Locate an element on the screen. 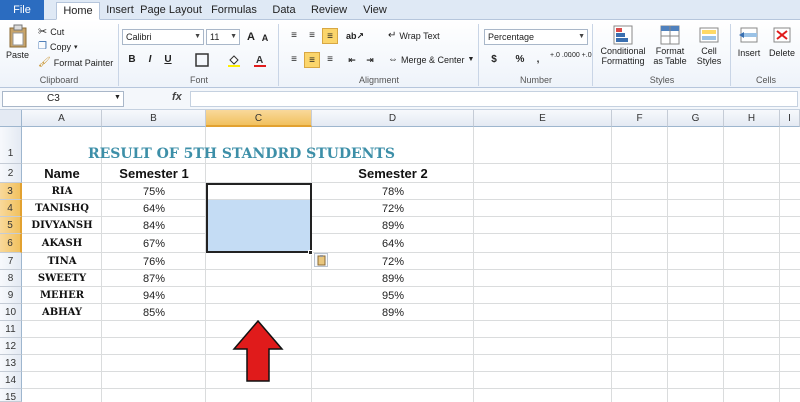  scissors-icon: ✂ is located at coordinates (43, 32).